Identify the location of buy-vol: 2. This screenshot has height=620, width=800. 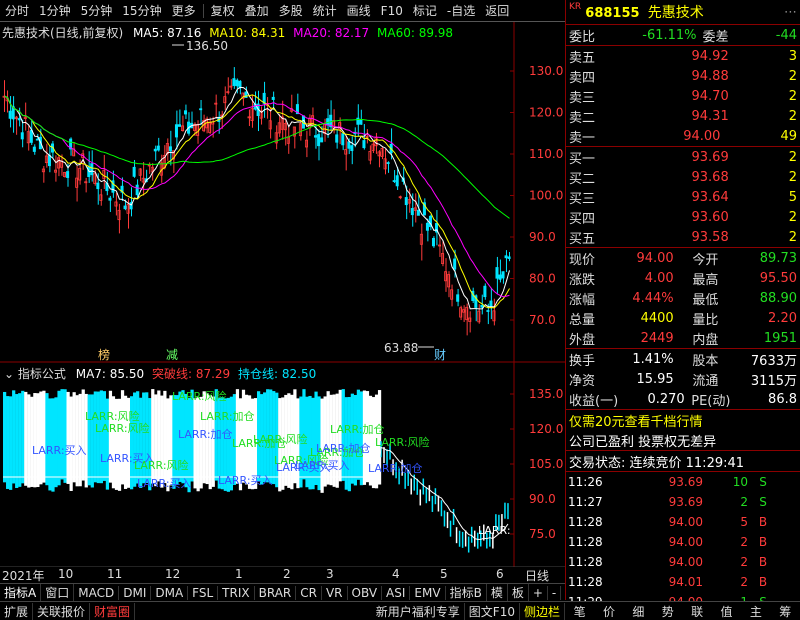
(792, 237).